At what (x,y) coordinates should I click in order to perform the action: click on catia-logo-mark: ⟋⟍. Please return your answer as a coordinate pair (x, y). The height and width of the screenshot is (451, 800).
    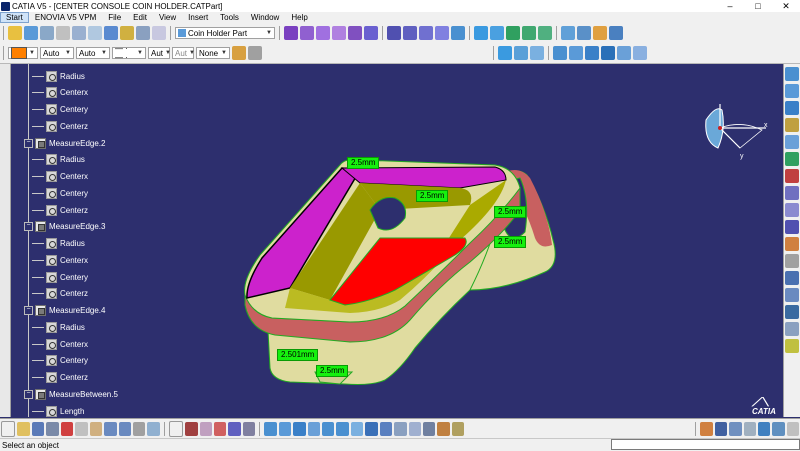
    Looking at the image, I should click on (760, 402).